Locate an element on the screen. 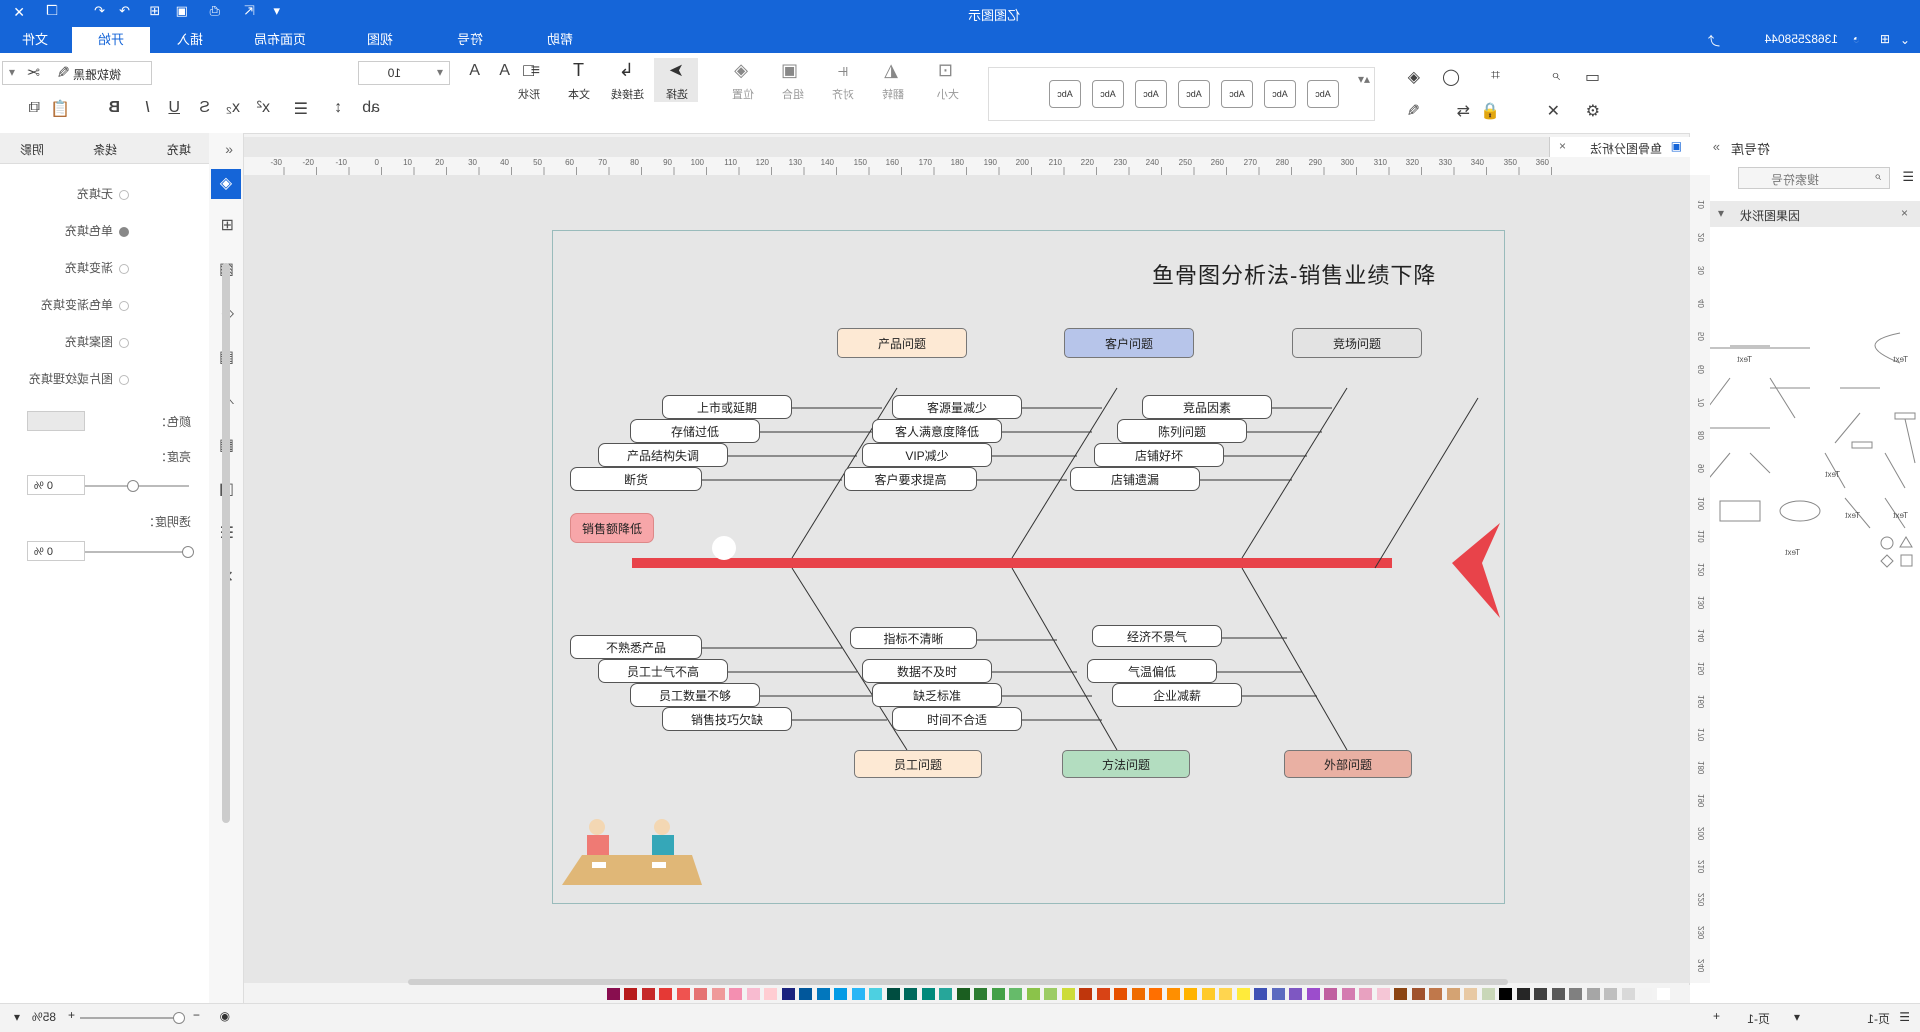 The height and width of the screenshot is (1032, 1920). library-text-shape-5: Text is located at coordinates (1900, 515).